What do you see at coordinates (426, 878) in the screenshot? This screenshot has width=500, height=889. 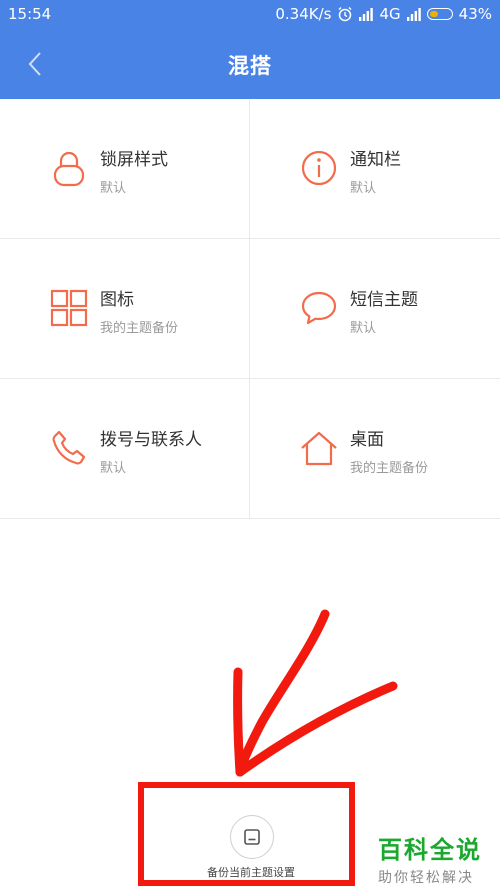 I see `watermark-subtitle: 助你轻松解决` at bounding box center [426, 878].